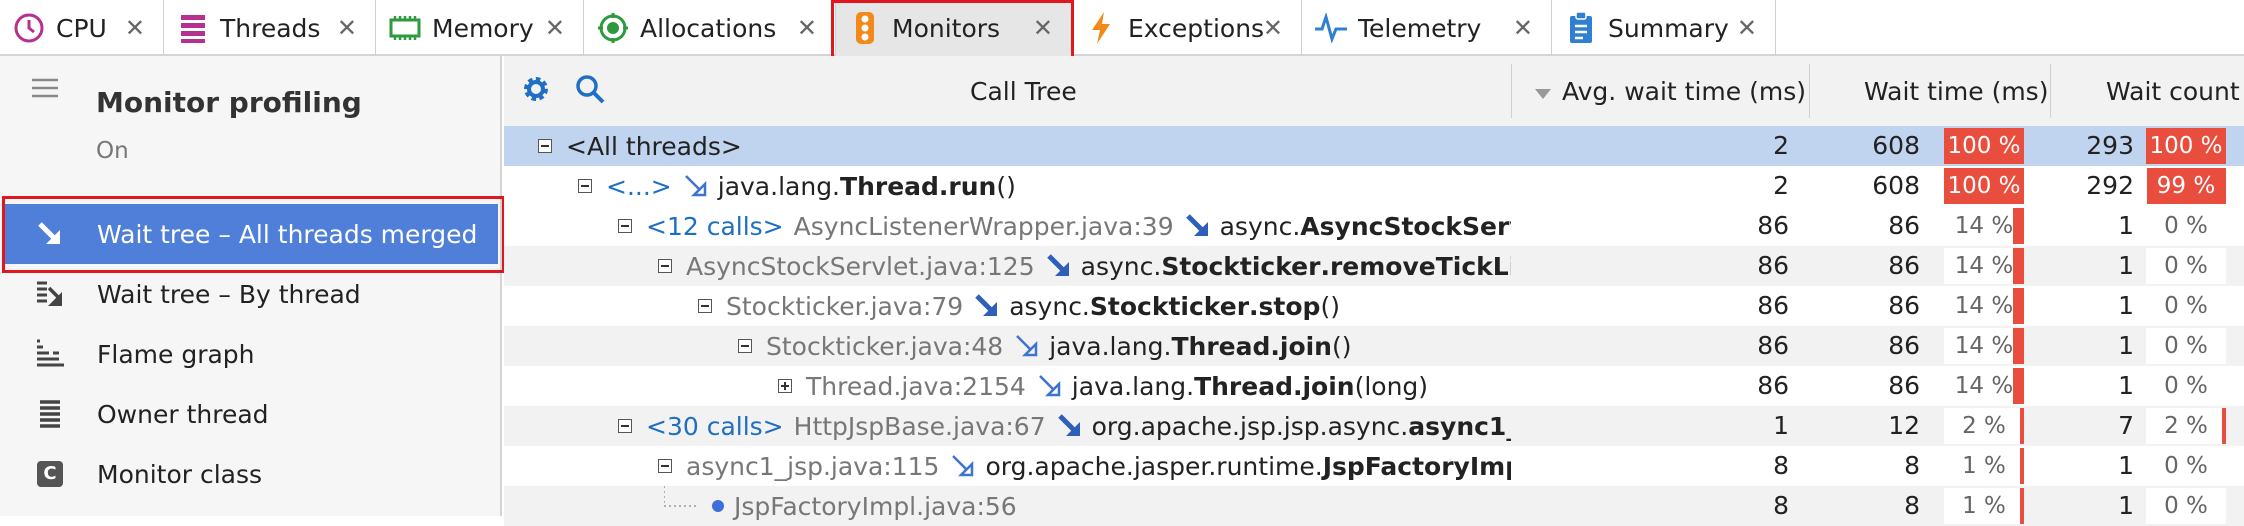  Describe the element at coordinates (1007, 506) in the screenshot. I see `call-tree-cell: JspFactoryImpl.java:56` at that location.